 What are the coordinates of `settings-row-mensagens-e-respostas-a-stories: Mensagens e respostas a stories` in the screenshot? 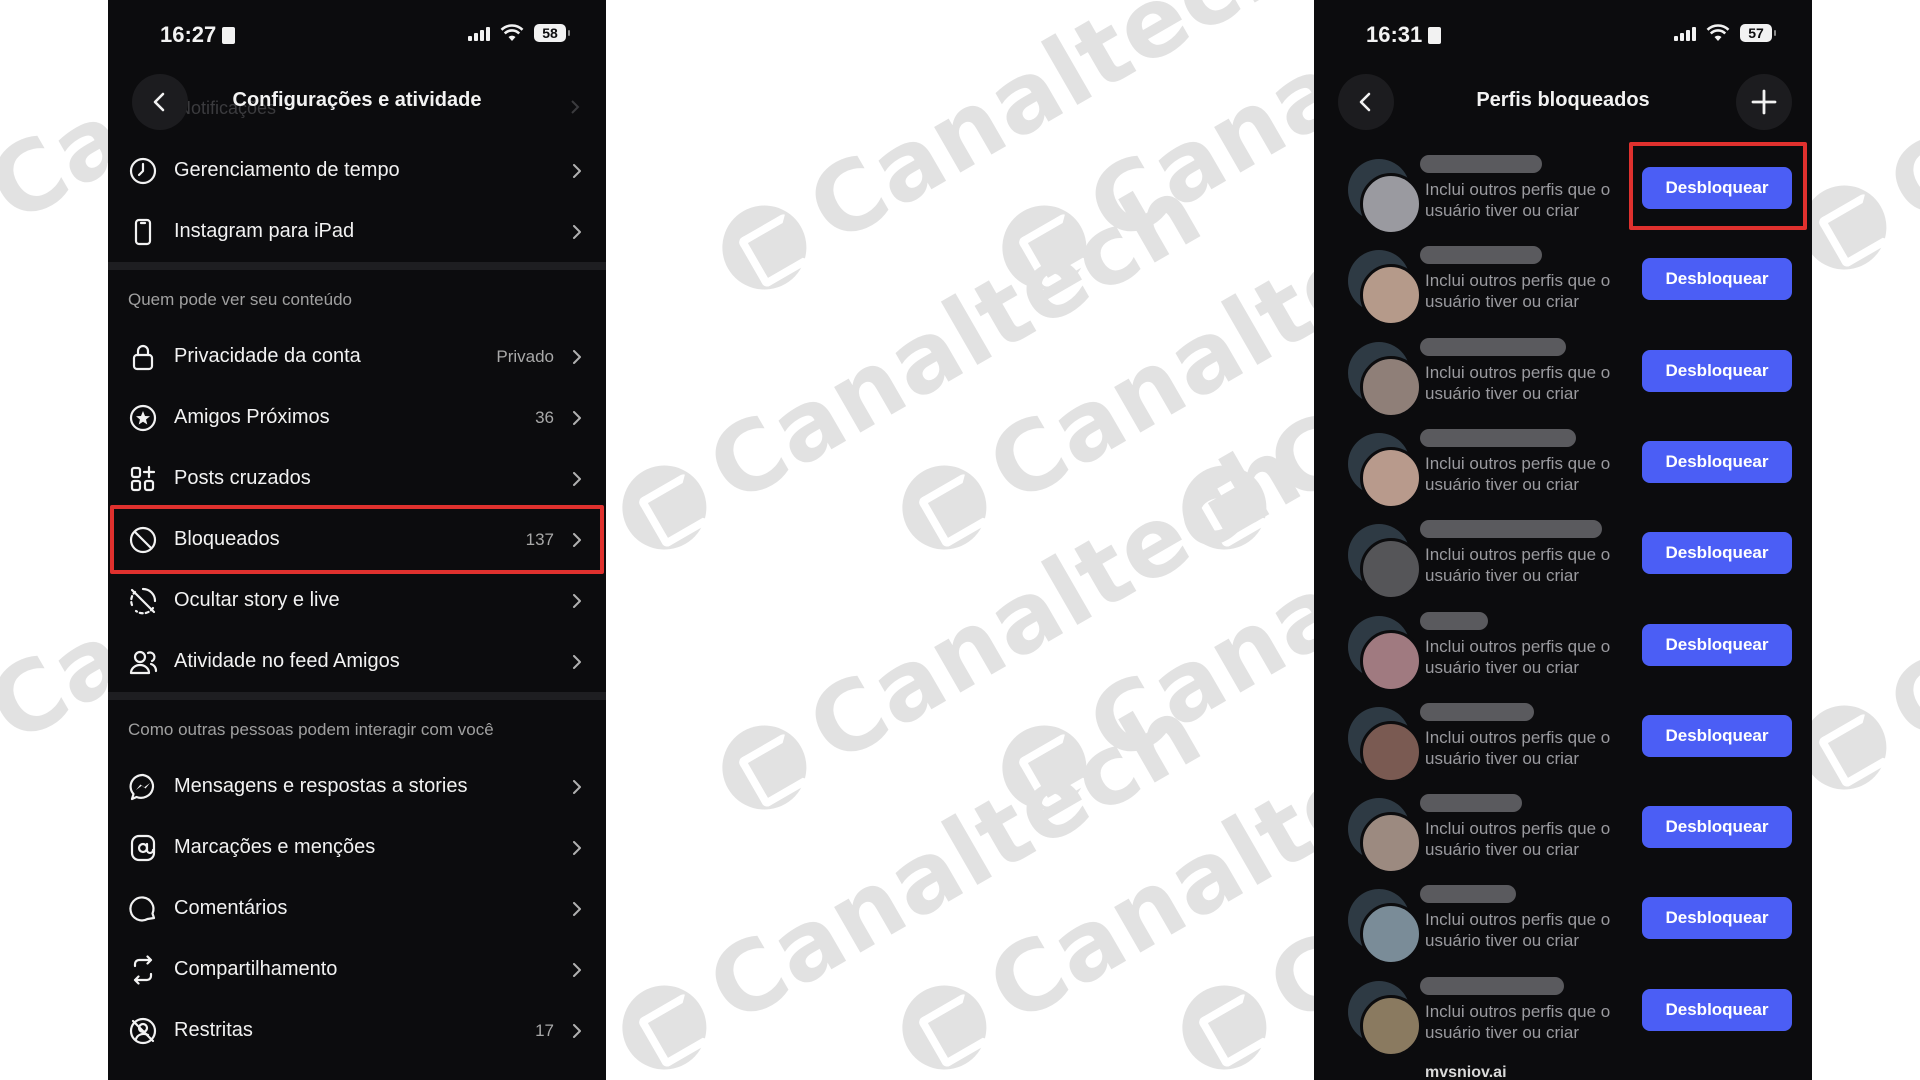 It's located at (357, 786).